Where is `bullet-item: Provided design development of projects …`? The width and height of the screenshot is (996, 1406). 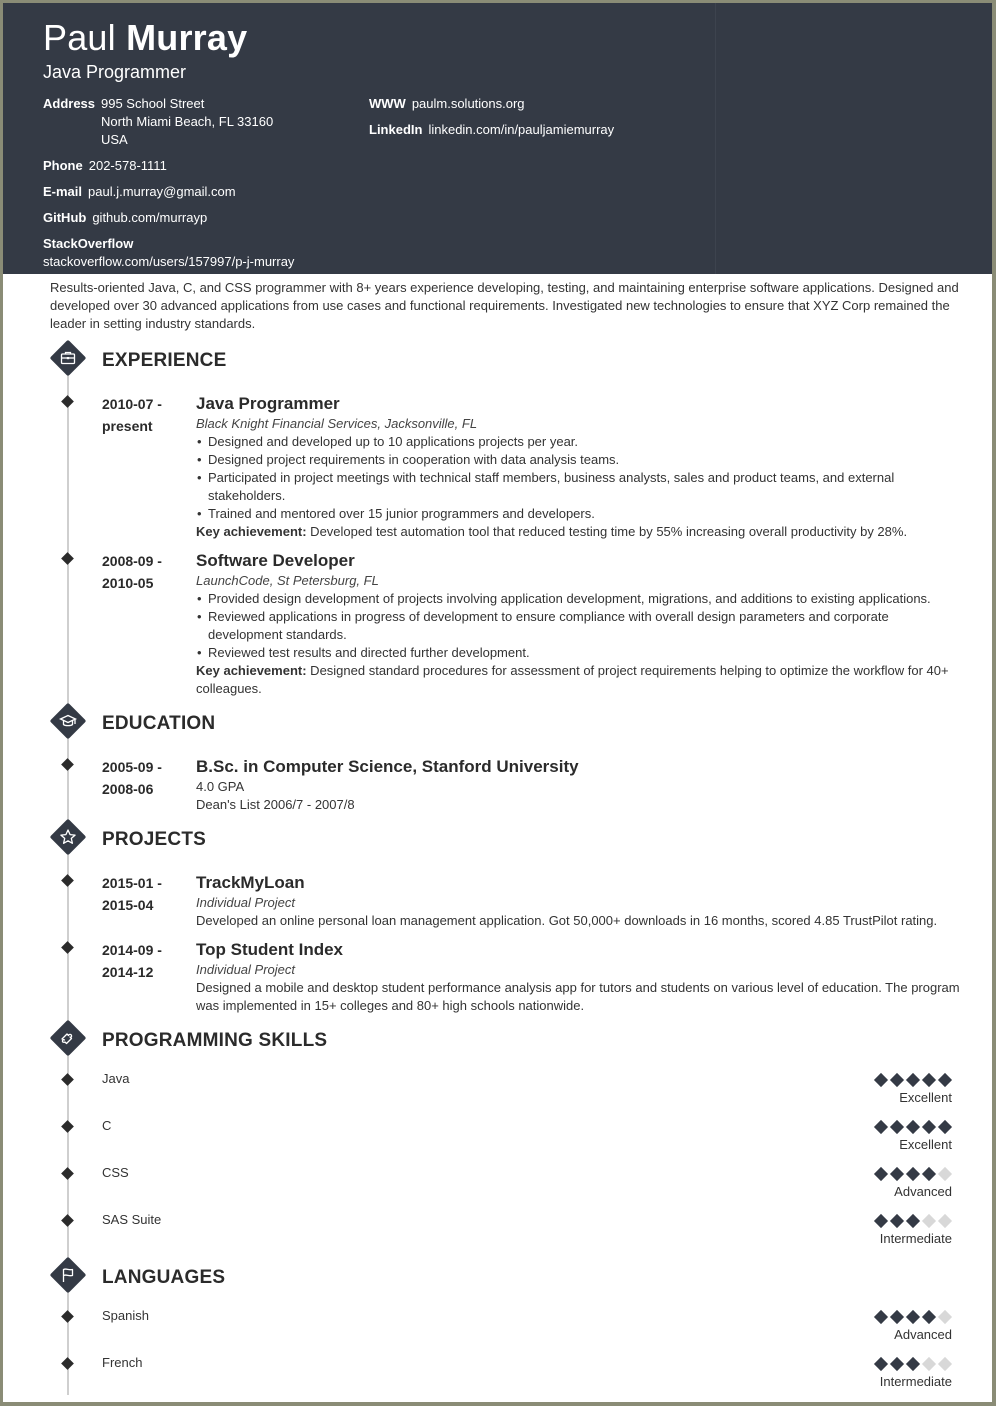 bullet-item: Provided design development of projects … is located at coordinates (578, 599).